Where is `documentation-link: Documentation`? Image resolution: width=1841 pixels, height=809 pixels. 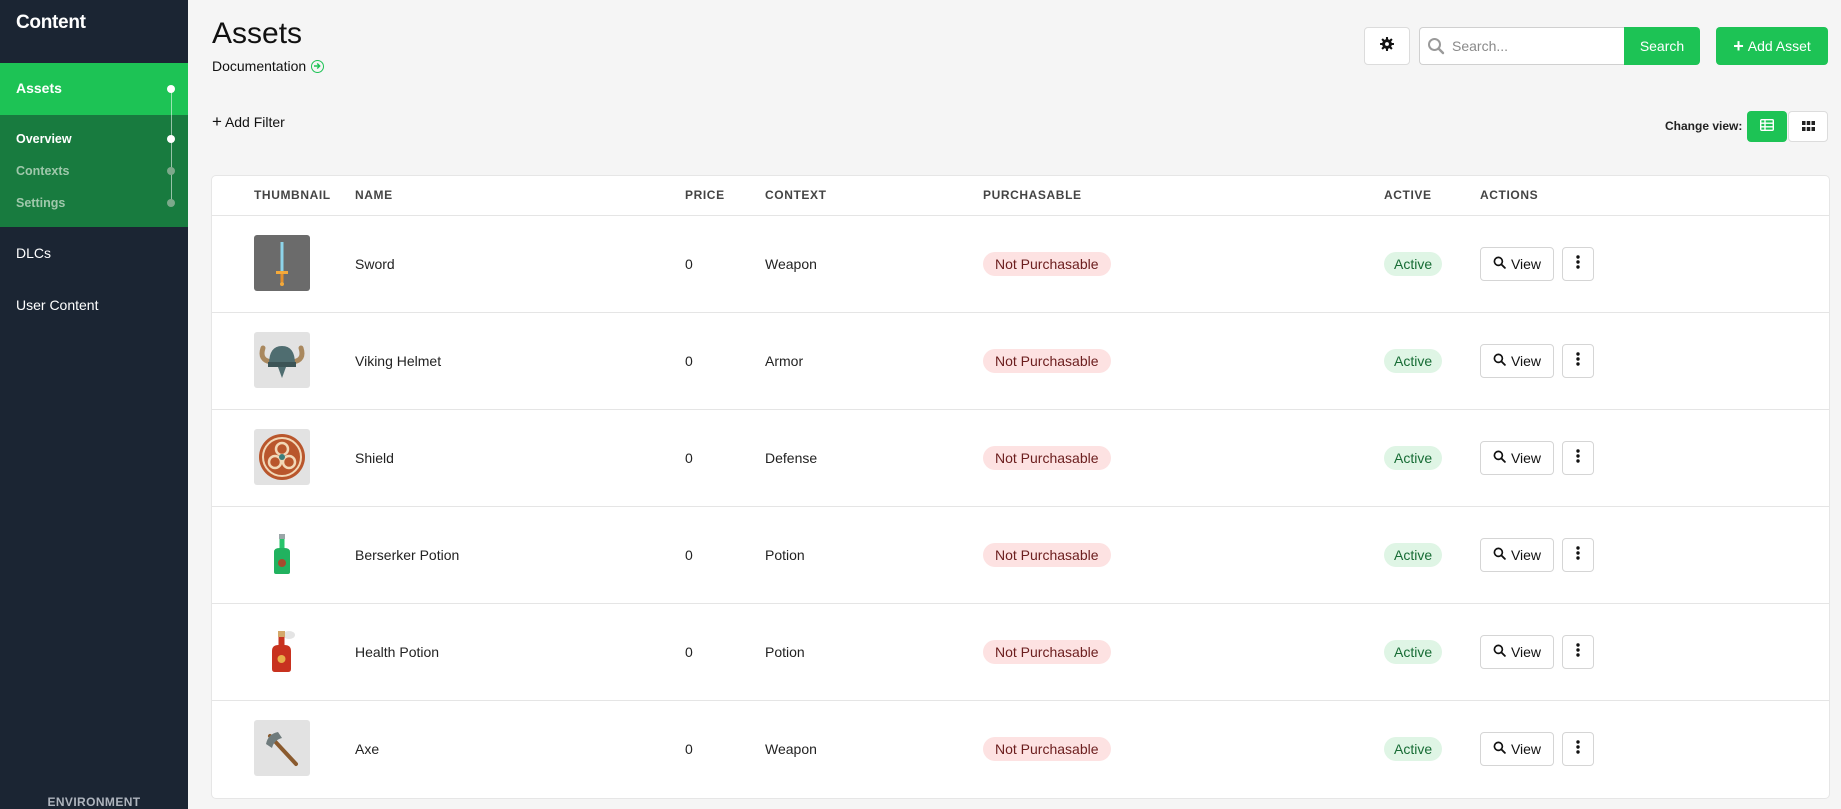
documentation-link: Documentation is located at coordinates (268, 66).